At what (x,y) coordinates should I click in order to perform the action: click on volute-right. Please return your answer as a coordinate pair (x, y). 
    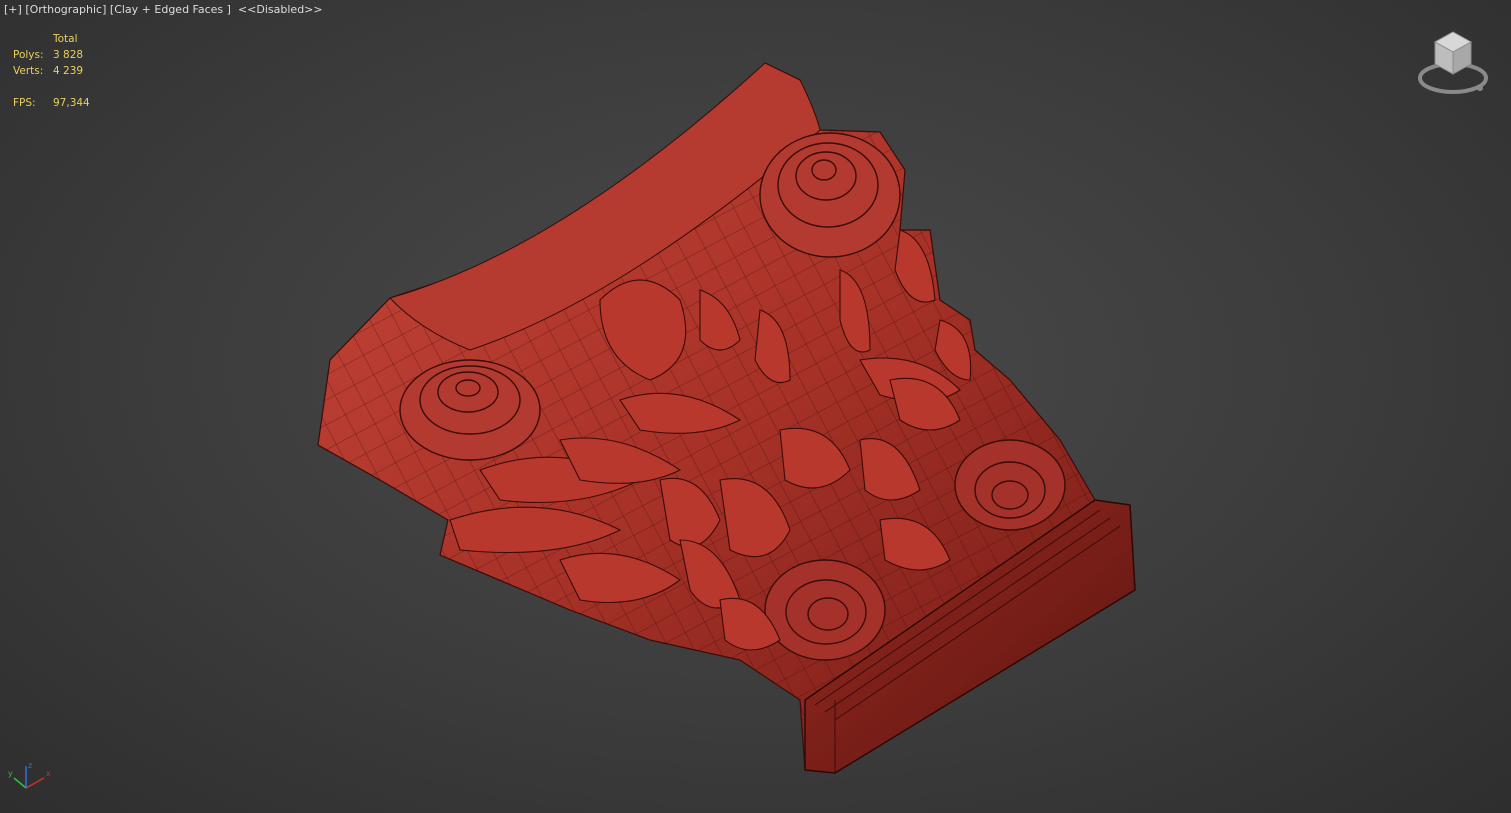
    Looking at the image, I should click on (1010, 485).